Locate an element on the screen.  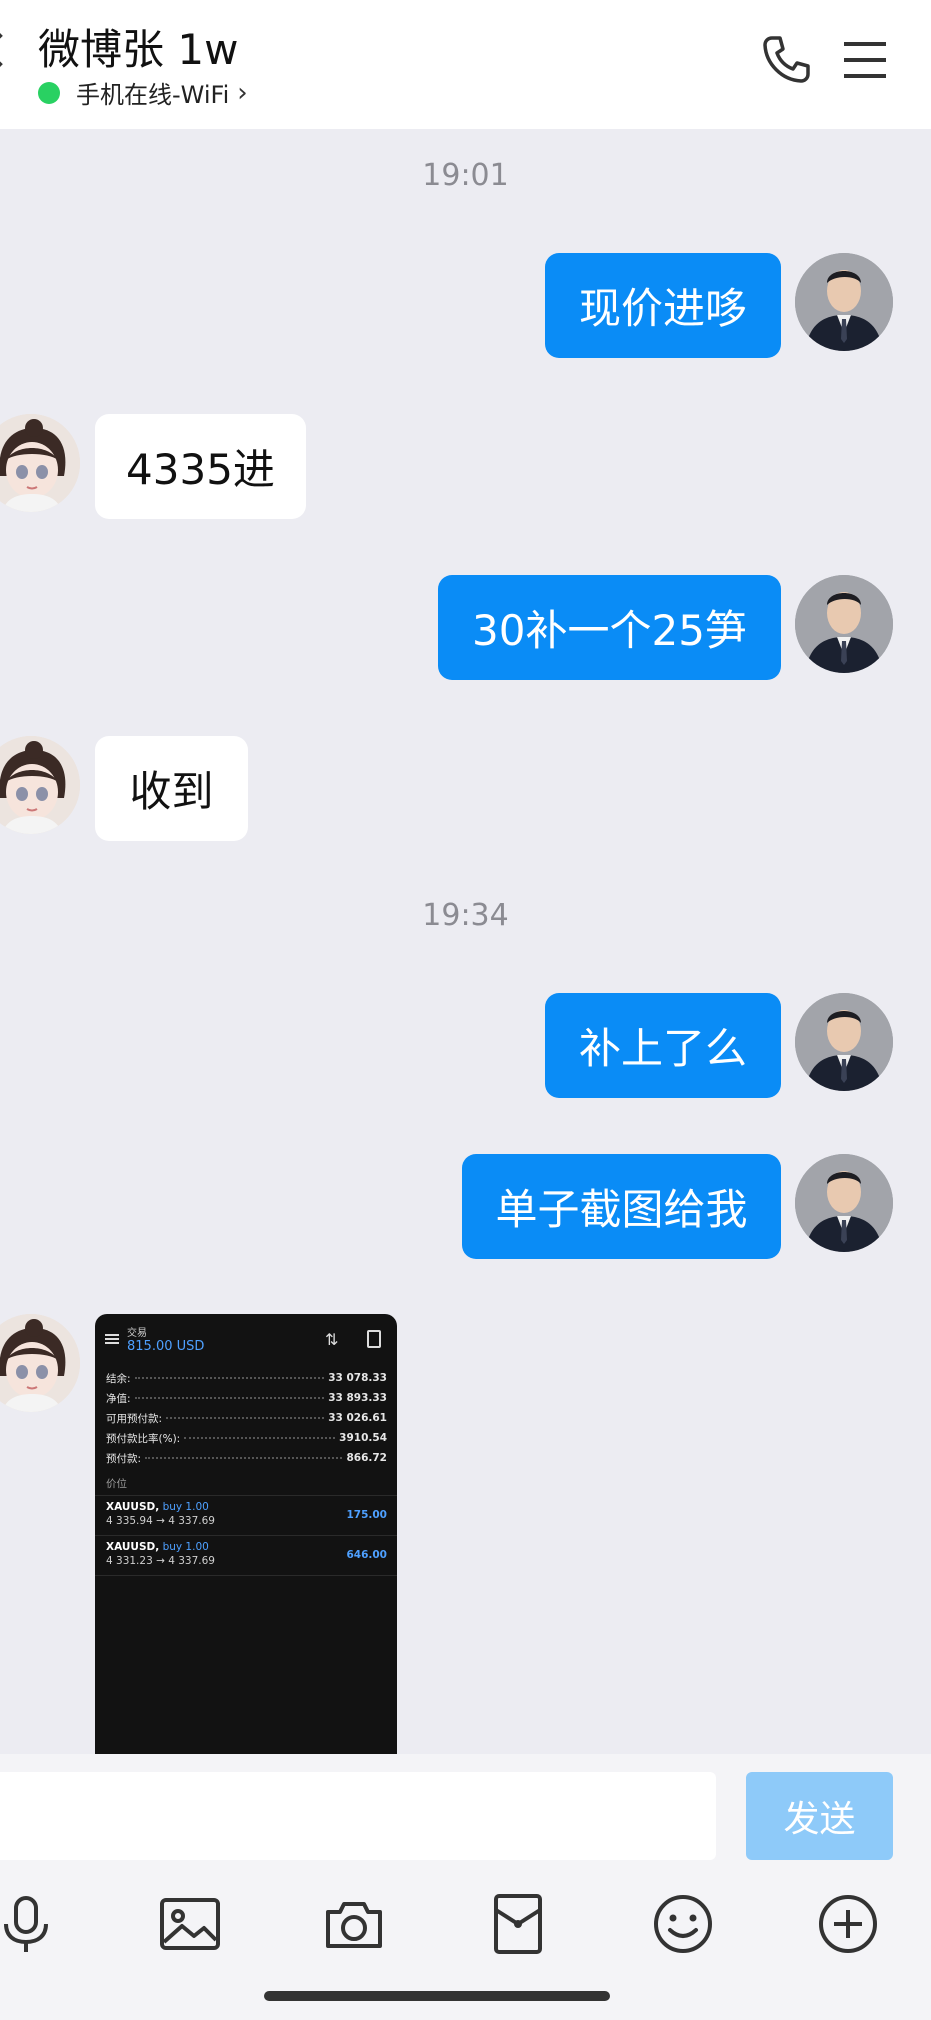
microphone-icon is located at coordinates (29, 1924).